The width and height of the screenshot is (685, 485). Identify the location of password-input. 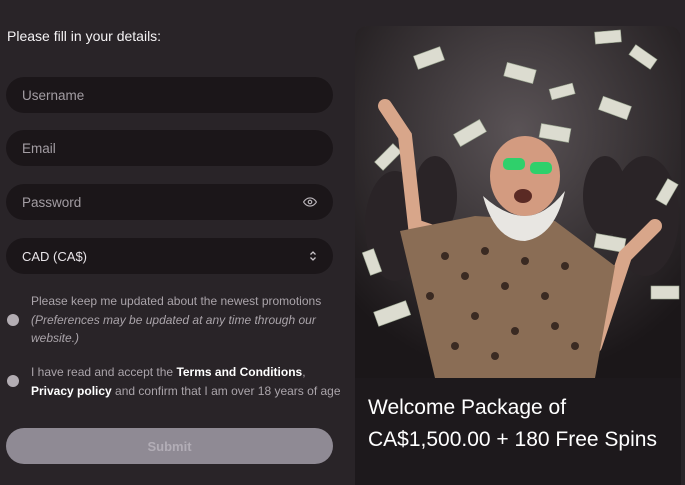
(169, 202).